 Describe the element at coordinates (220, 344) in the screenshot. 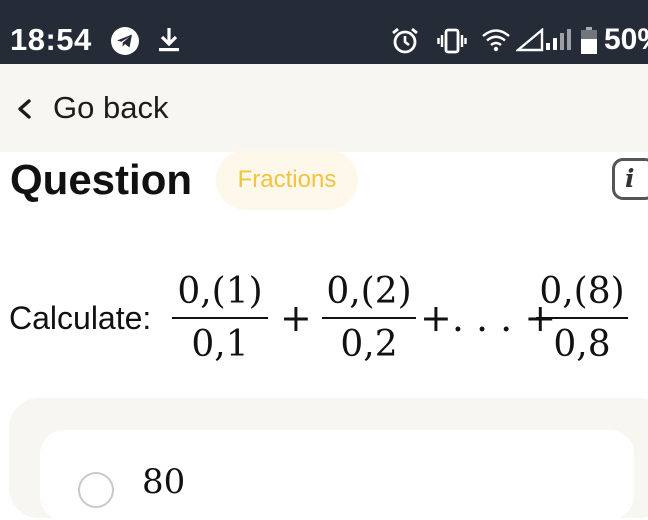

I see `fraction-1-denominator: 0,1` at that location.